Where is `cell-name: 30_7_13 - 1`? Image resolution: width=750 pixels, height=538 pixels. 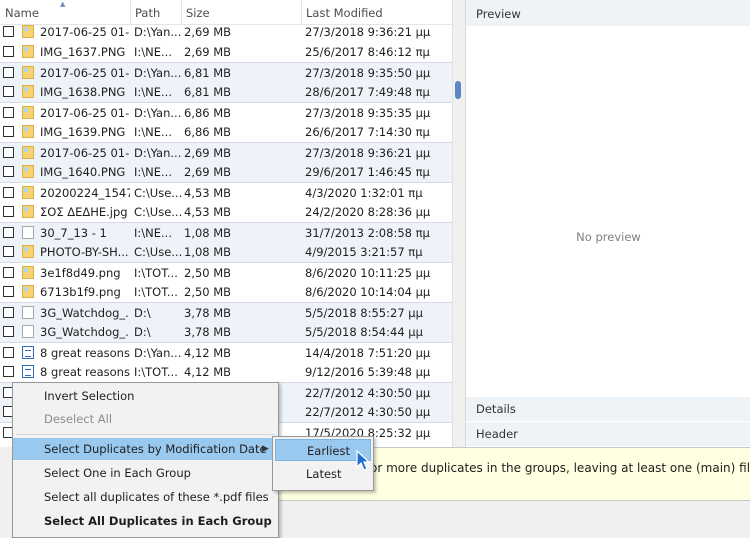 cell-name: 30_7_13 - 1 is located at coordinates (73, 233).